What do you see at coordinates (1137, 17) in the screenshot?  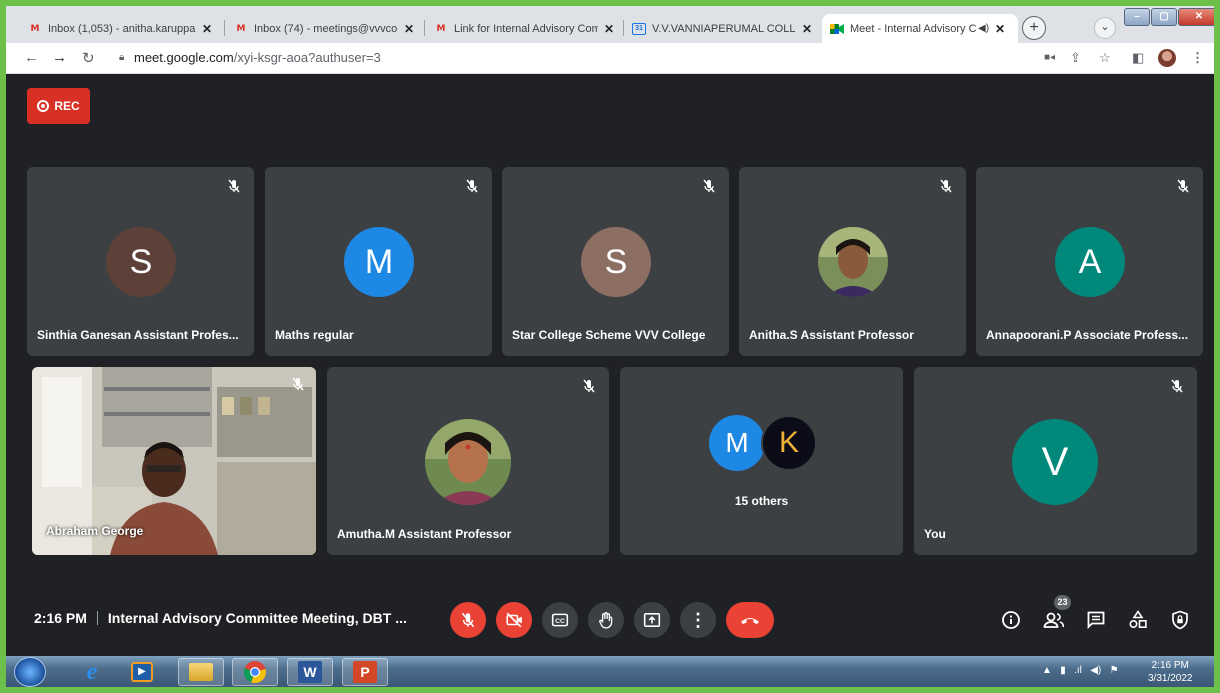 I see `minimize-button: –` at bounding box center [1137, 17].